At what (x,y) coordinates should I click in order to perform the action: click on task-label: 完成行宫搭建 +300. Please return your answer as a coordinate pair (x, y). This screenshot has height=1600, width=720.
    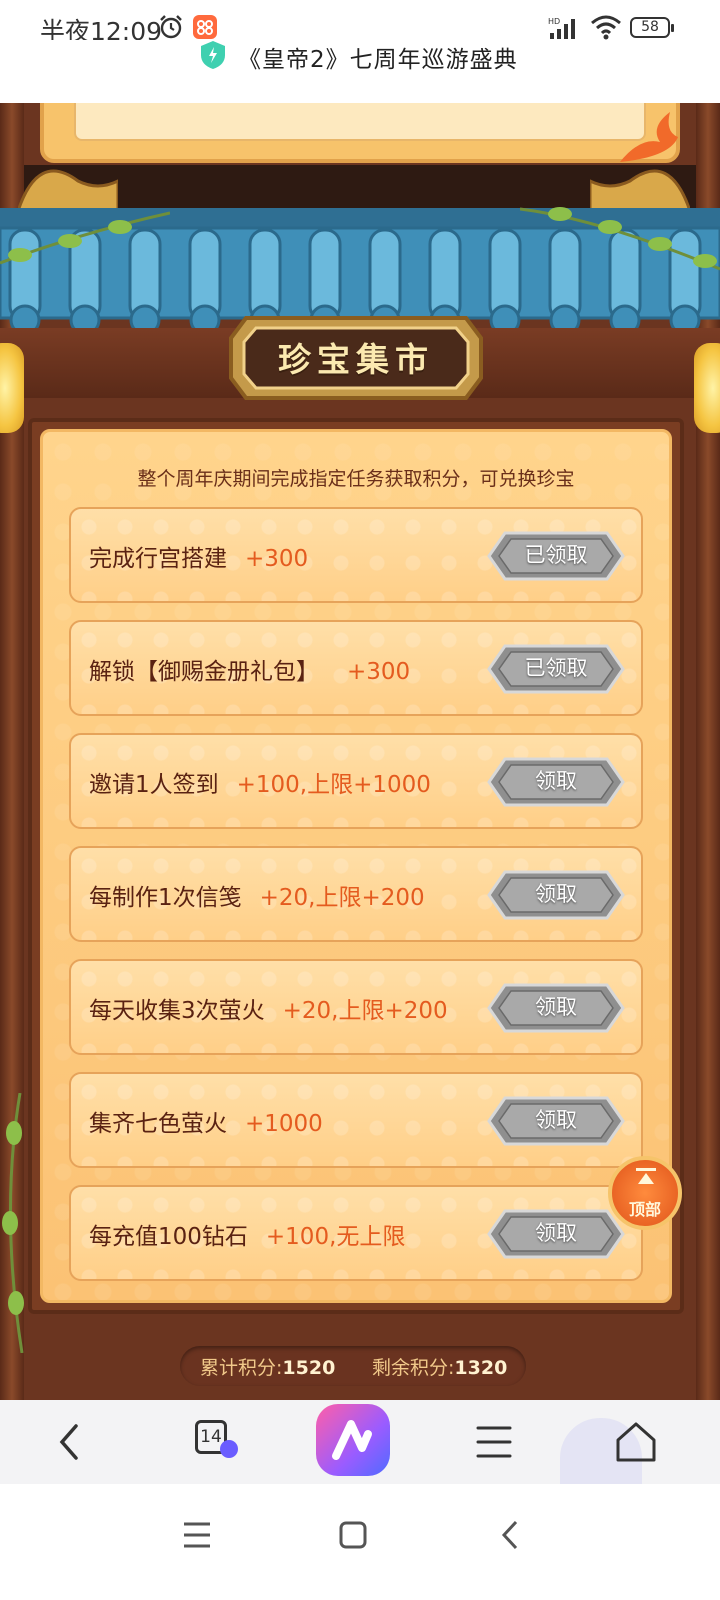
    Looking at the image, I should click on (198, 556).